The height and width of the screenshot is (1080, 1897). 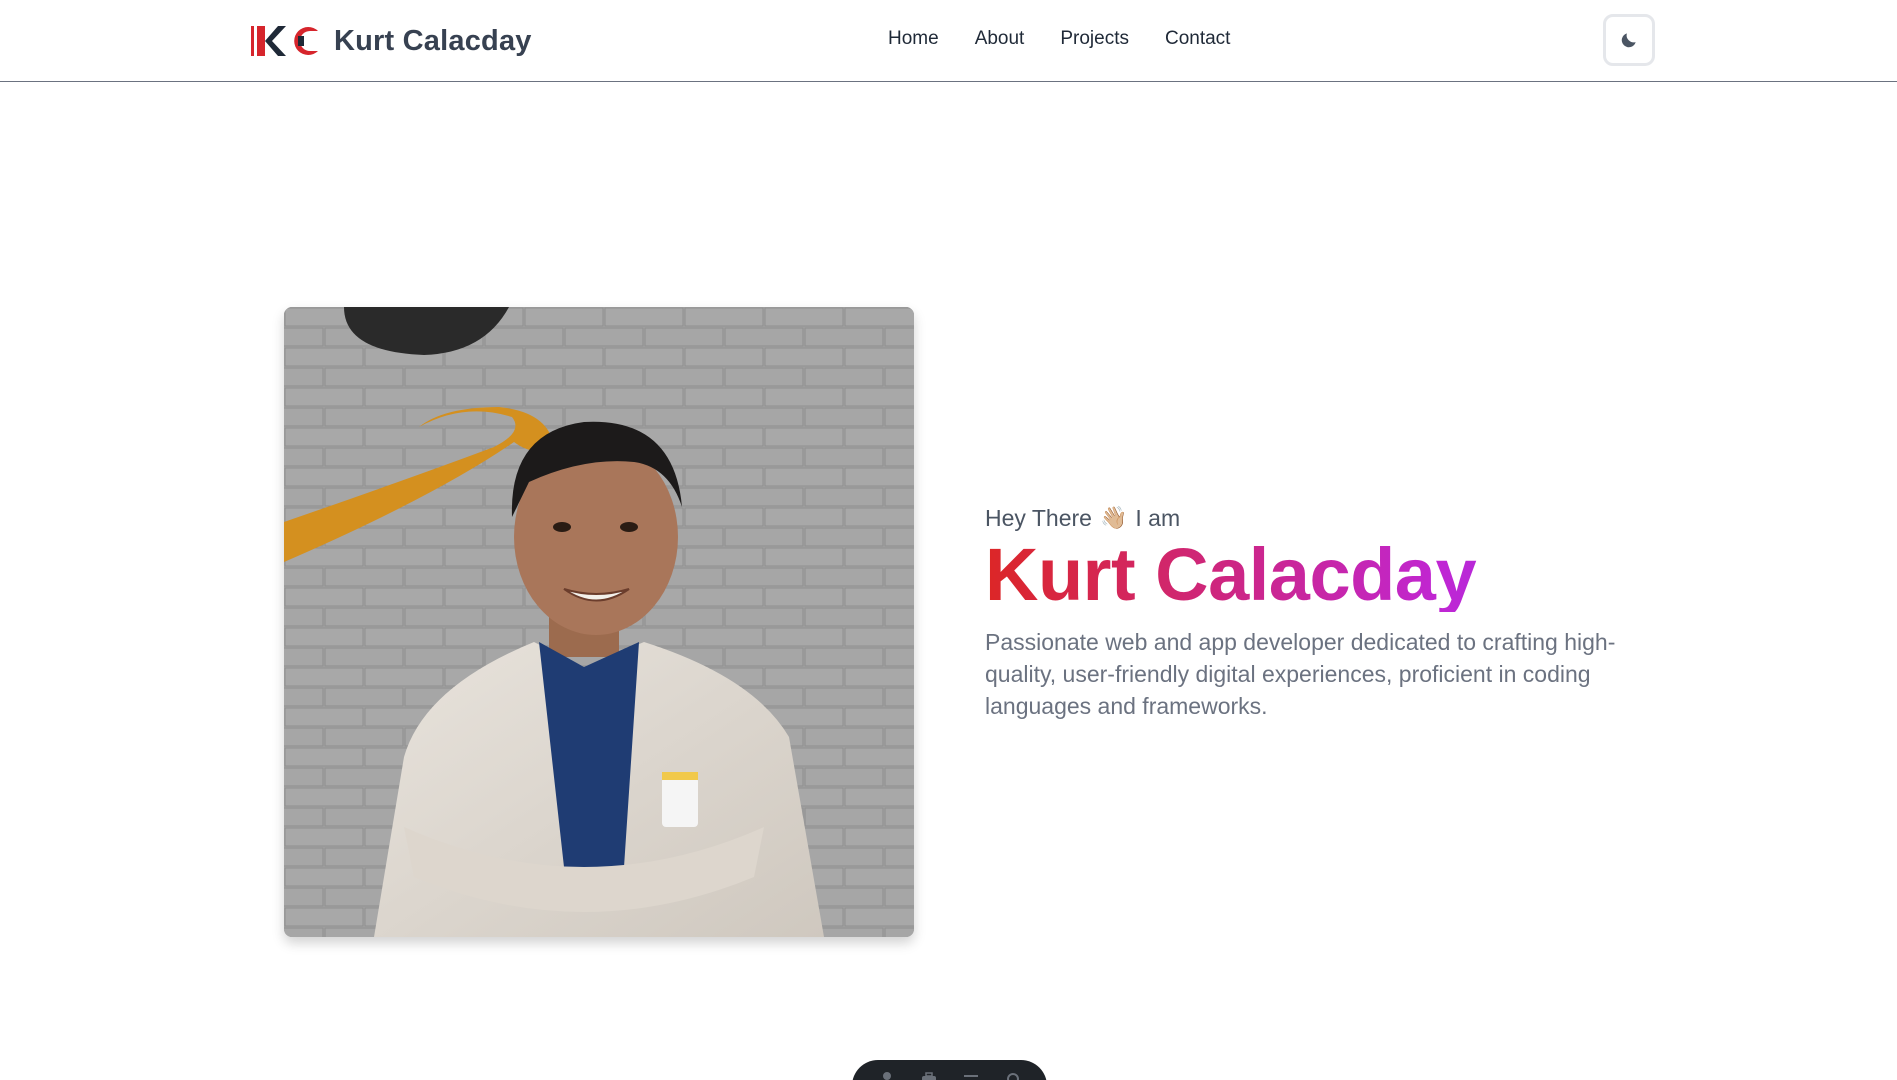 What do you see at coordinates (433, 40) in the screenshot?
I see `brand-name: Kurt Calacday` at bounding box center [433, 40].